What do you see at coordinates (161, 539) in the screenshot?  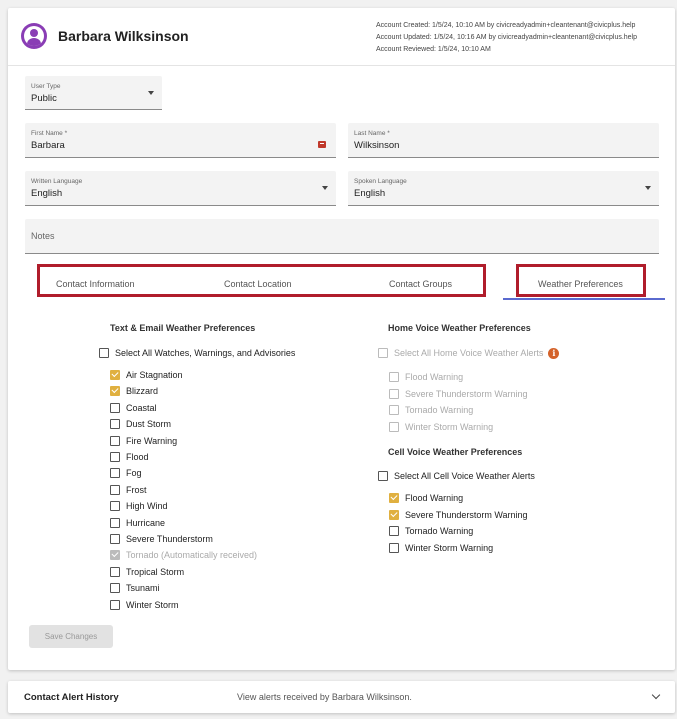 I see `checkbox-item: Severe Thunderstorm` at bounding box center [161, 539].